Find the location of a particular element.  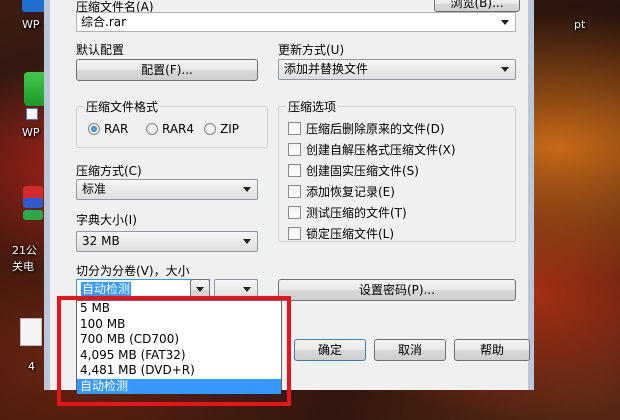

option-recovery: 添加恢复记录(E) is located at coordinates (341, 191).